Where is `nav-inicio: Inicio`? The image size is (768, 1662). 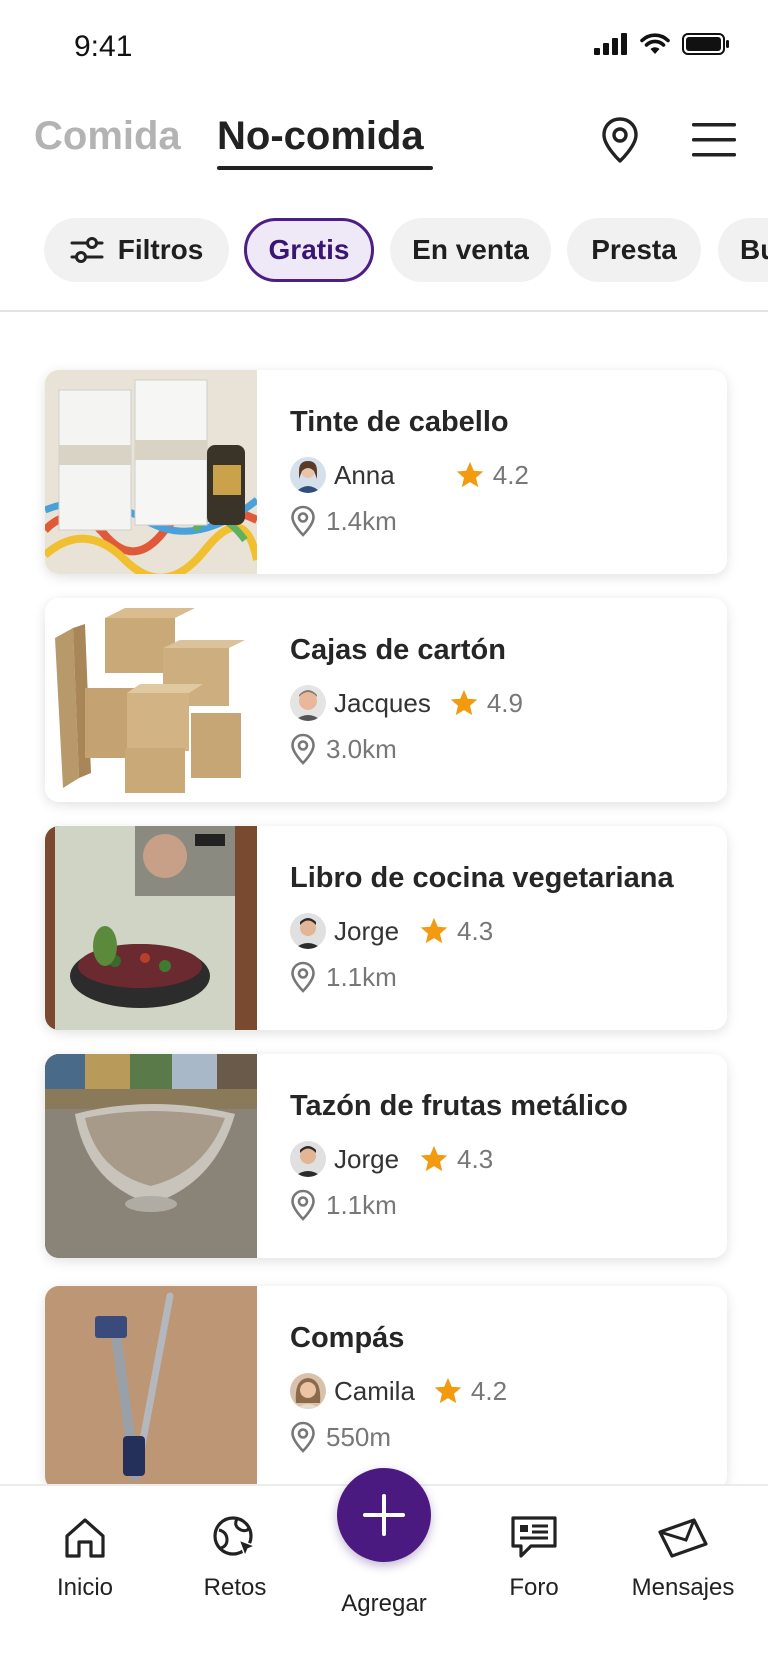
nav-inicio: Inicio is located at coordinates (85, 1558).